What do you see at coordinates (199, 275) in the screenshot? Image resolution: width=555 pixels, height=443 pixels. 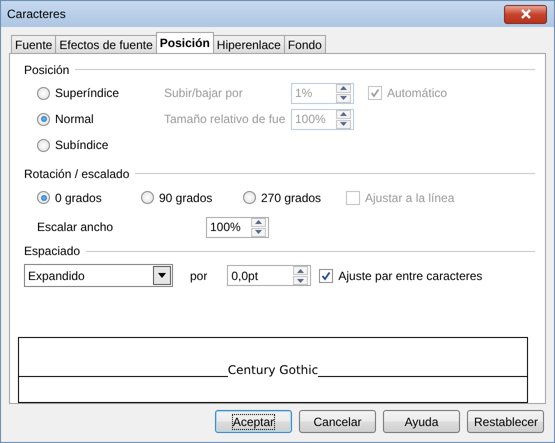 I see `field-label: por` at bounding box center [199, 275].